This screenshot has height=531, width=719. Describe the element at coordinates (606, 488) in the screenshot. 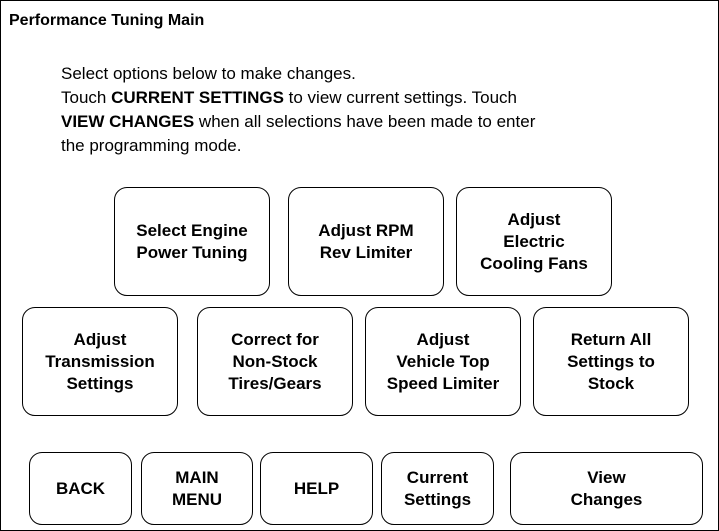

I see `view-changes-button: View Changes` at that location.